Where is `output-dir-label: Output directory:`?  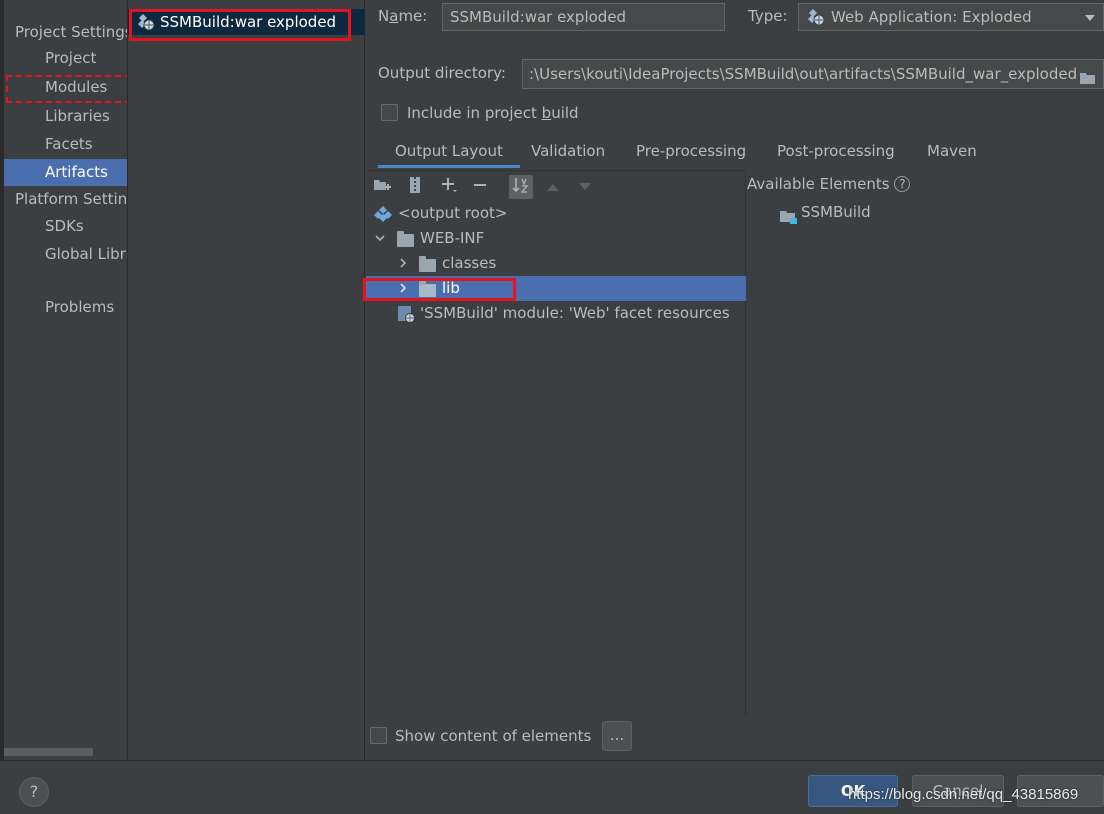 output-dir-label: Output directory: is located at coordinates (442, 73).